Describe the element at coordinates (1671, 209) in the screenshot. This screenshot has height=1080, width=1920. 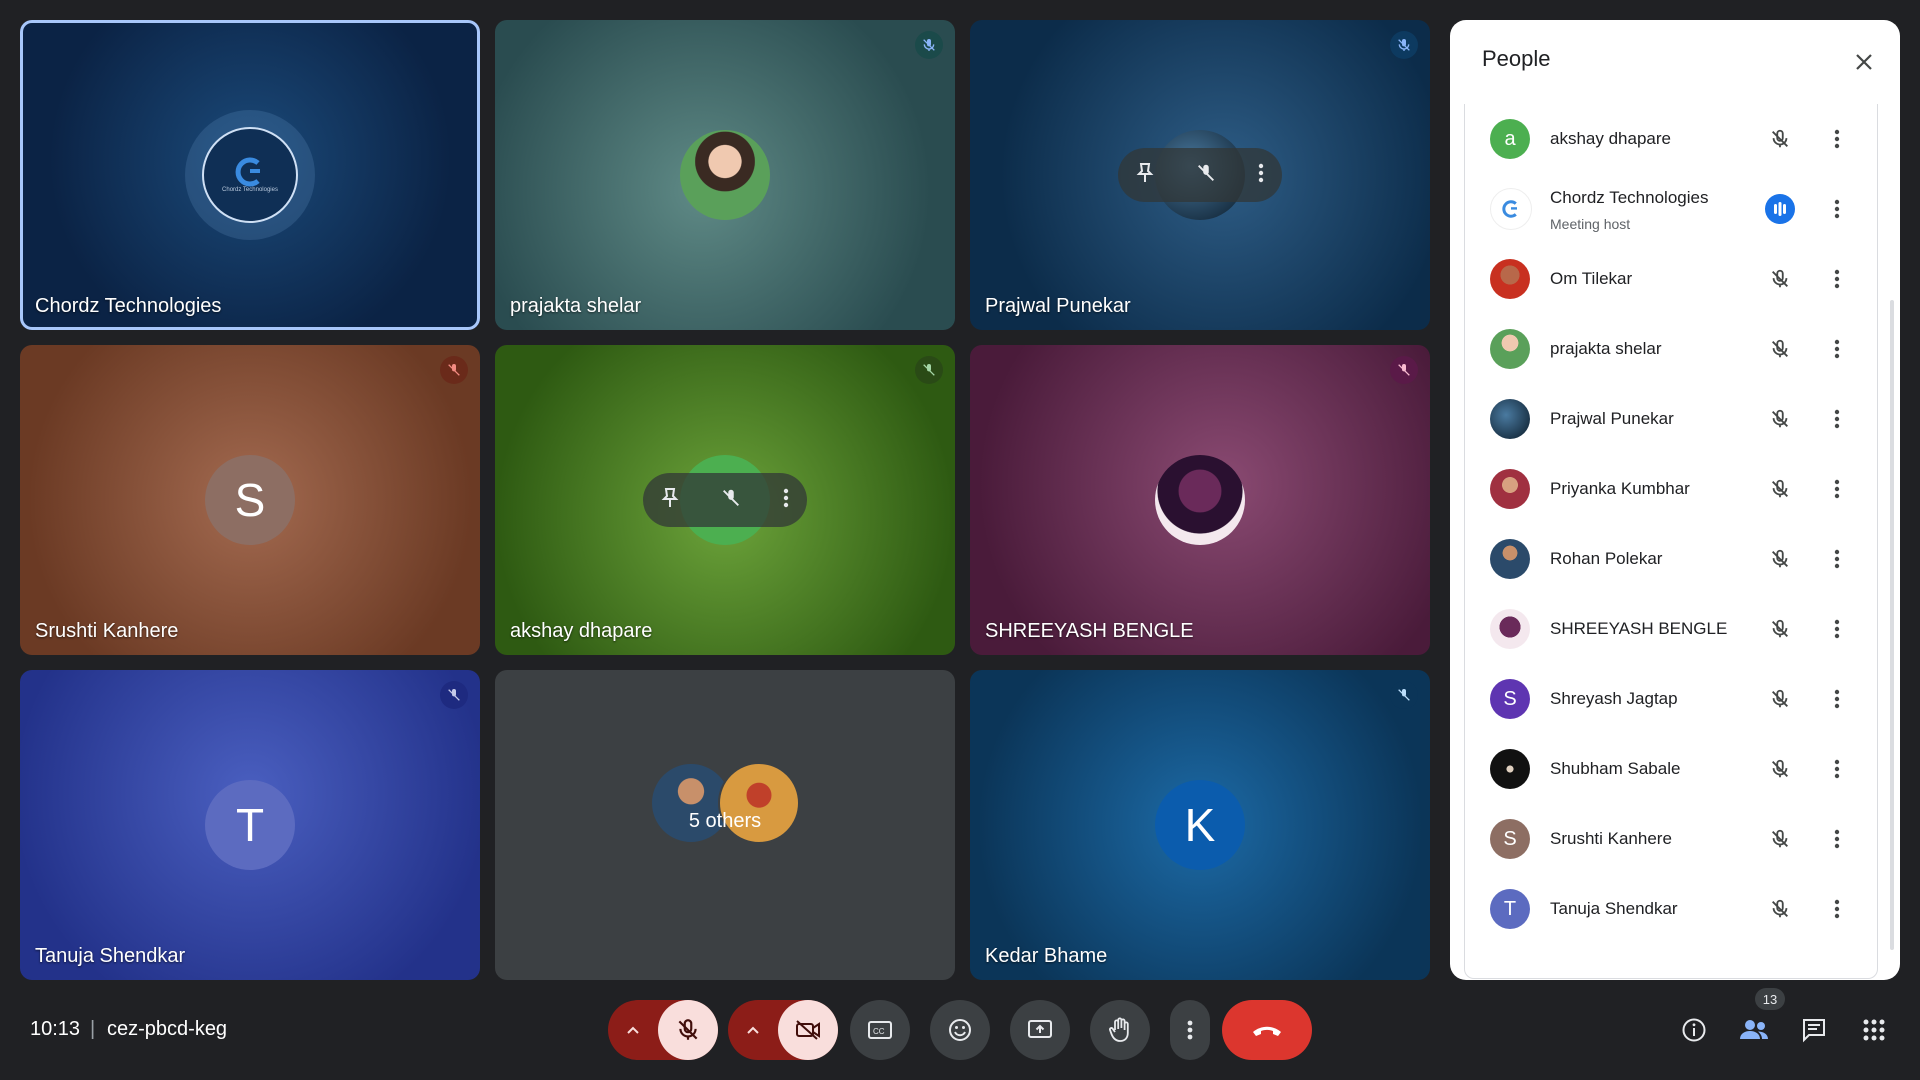
I see `participant-row: Chordz Technologies Meeting host` at that location.